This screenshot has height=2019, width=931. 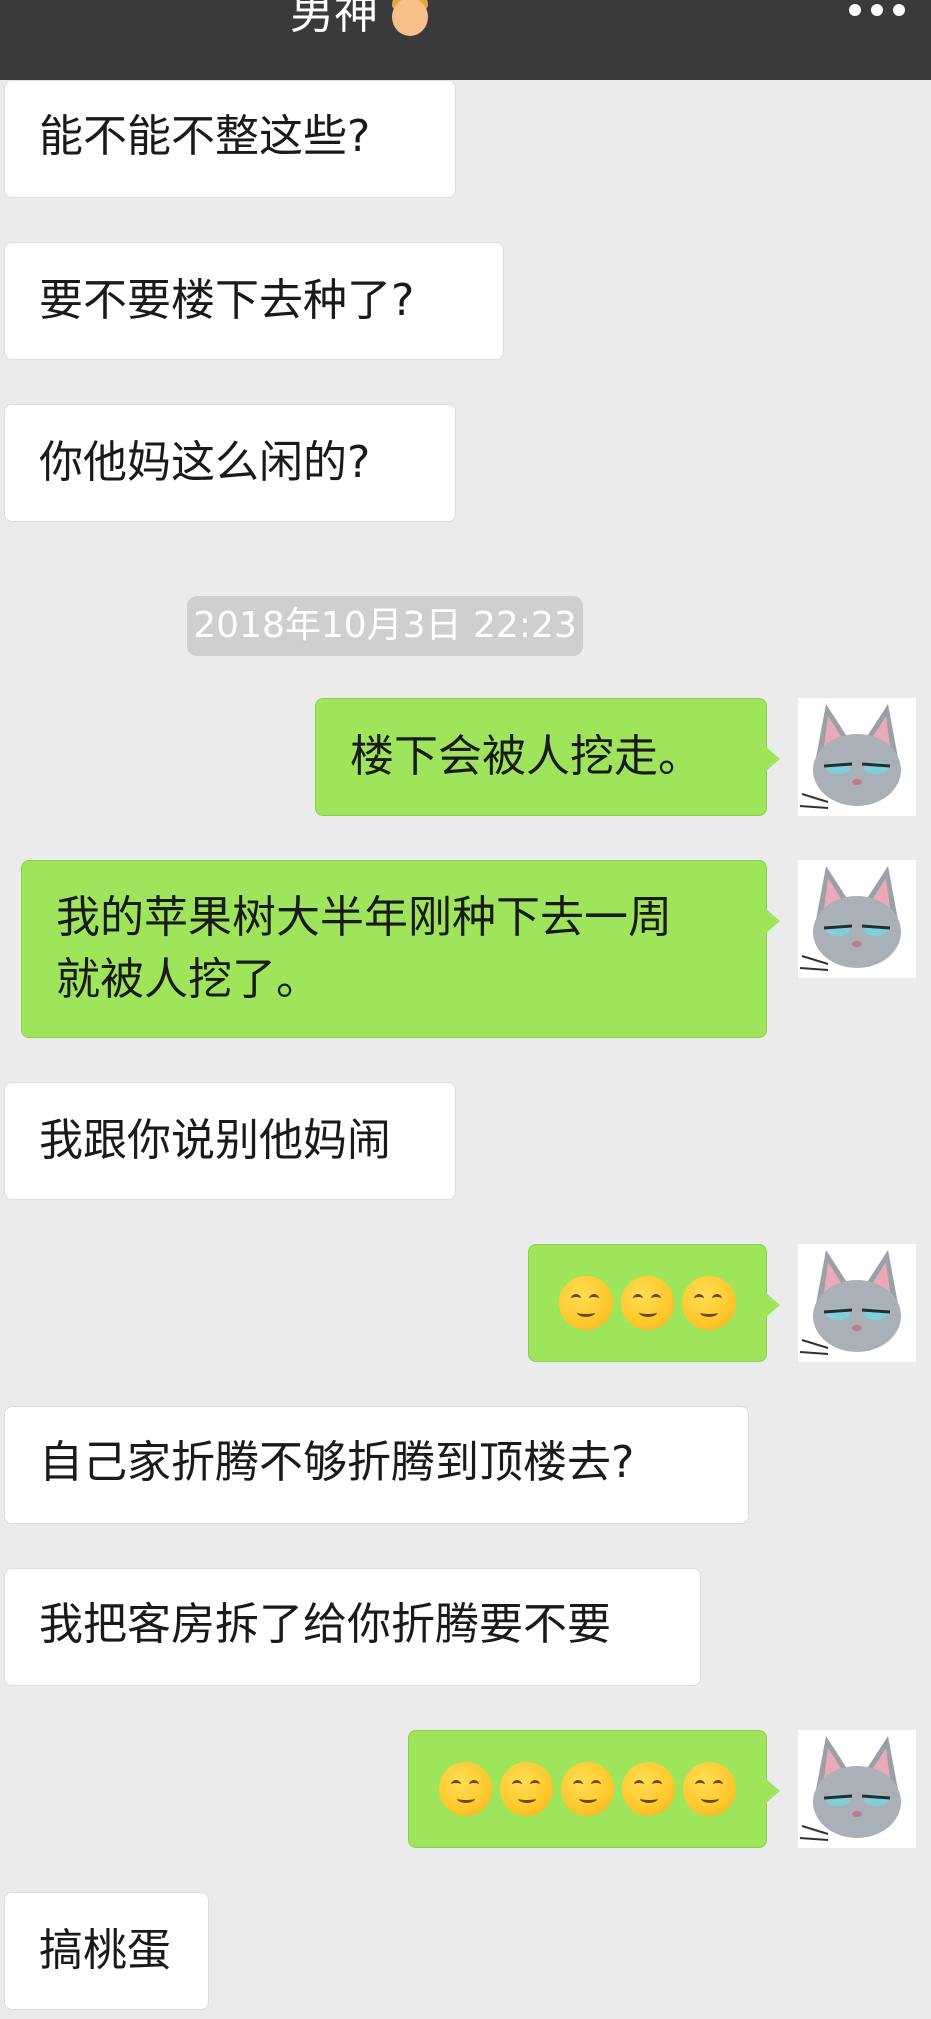 What do you see at coordinates (215, 1140) in the screenshot?
I see `message-text: 我跟你说别他妈闹` at bounding box center [215, 1140].